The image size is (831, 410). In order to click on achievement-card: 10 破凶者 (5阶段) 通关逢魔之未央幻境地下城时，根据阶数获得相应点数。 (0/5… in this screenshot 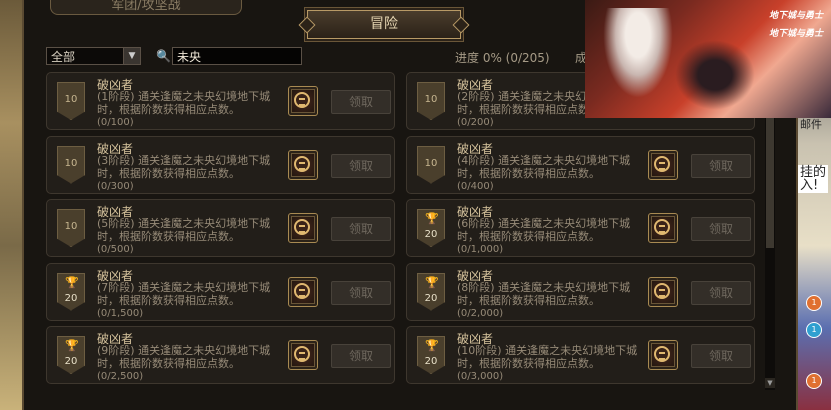, I will do `click(220, 228)`.